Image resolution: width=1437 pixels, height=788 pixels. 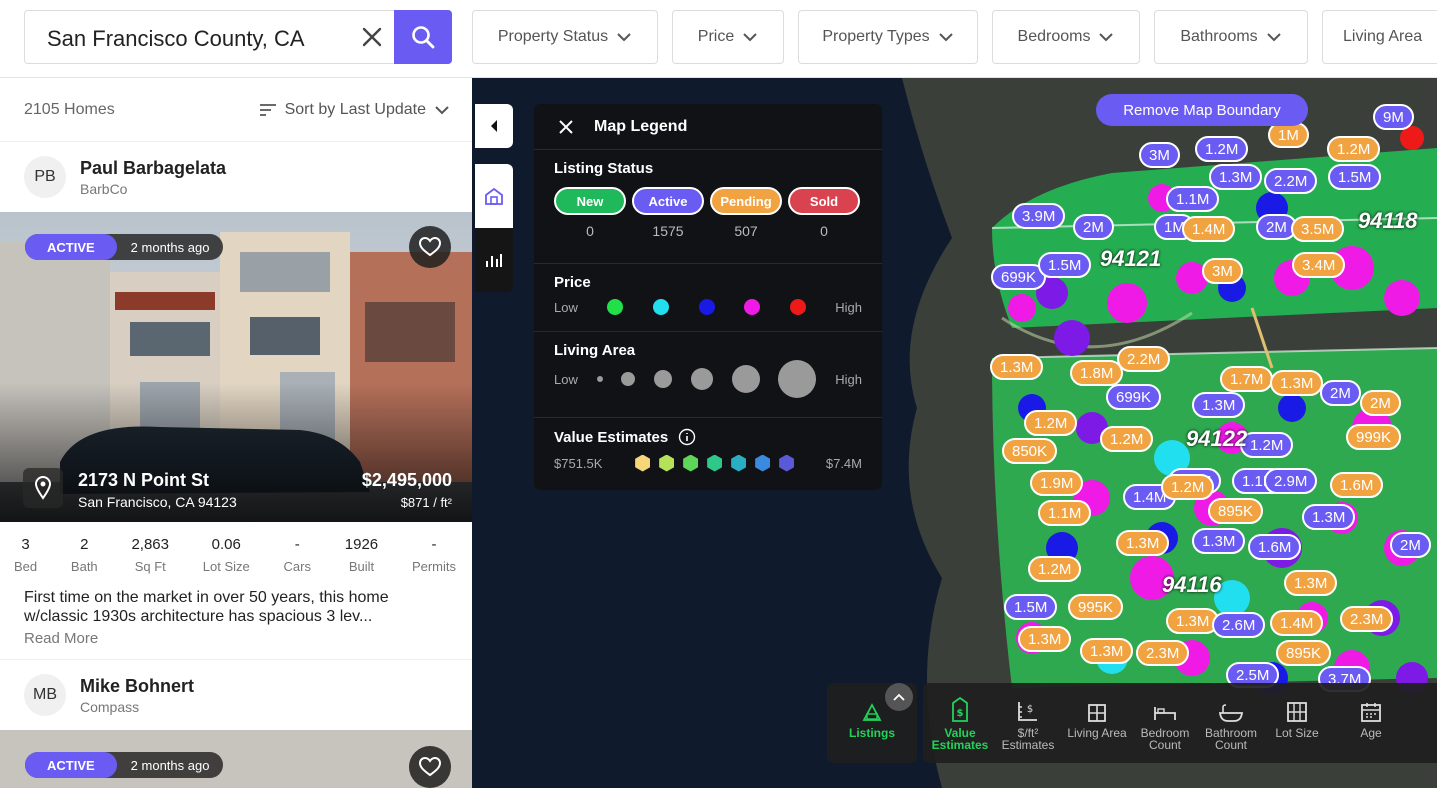 I want to click on agent-row: PB Paul Barbagelata BarbCo, so click(x=236, y=177).